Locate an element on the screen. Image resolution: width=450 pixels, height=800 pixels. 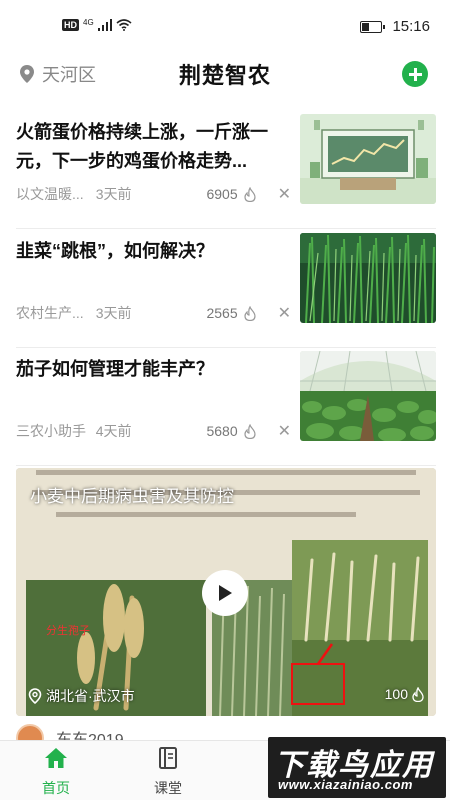
svg-text: 分生孢子 is located at coordinates (68, 630).